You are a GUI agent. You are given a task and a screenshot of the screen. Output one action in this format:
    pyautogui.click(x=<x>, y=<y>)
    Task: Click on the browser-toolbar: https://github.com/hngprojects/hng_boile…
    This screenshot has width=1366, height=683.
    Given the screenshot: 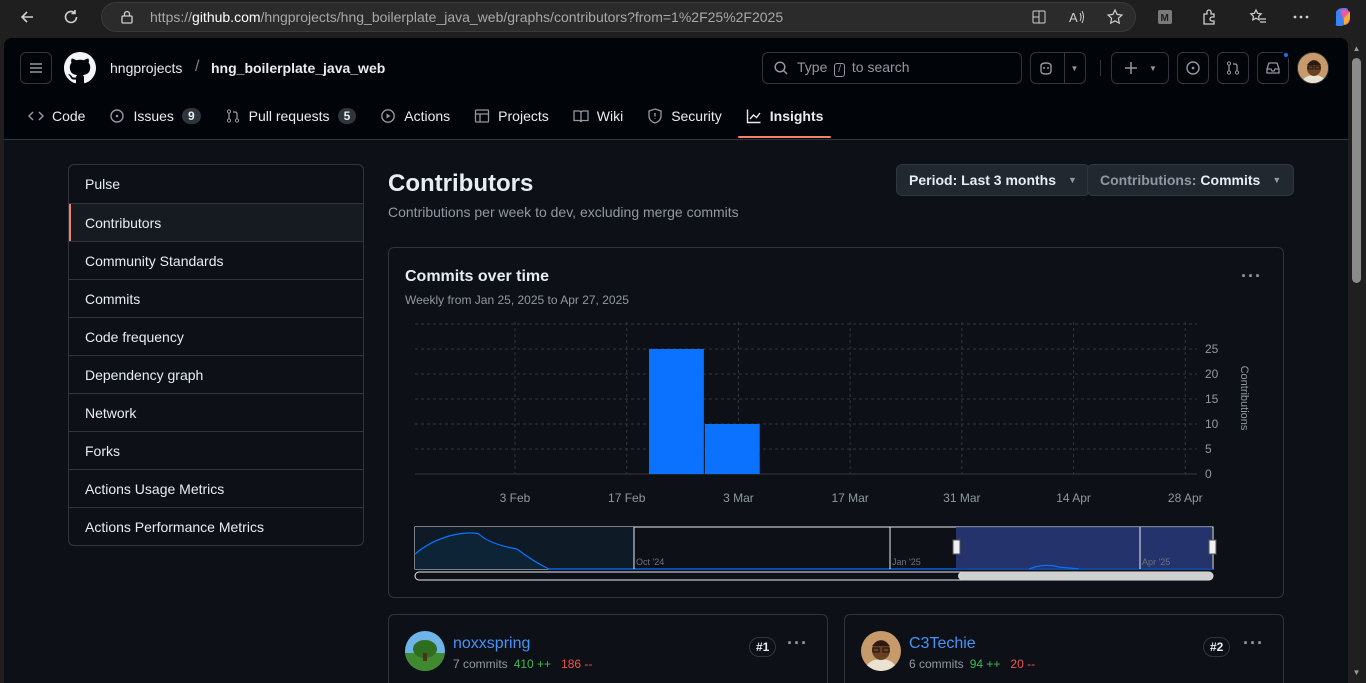 What is the action you would take?
    pyautogui.click(x=683, y=17)
    